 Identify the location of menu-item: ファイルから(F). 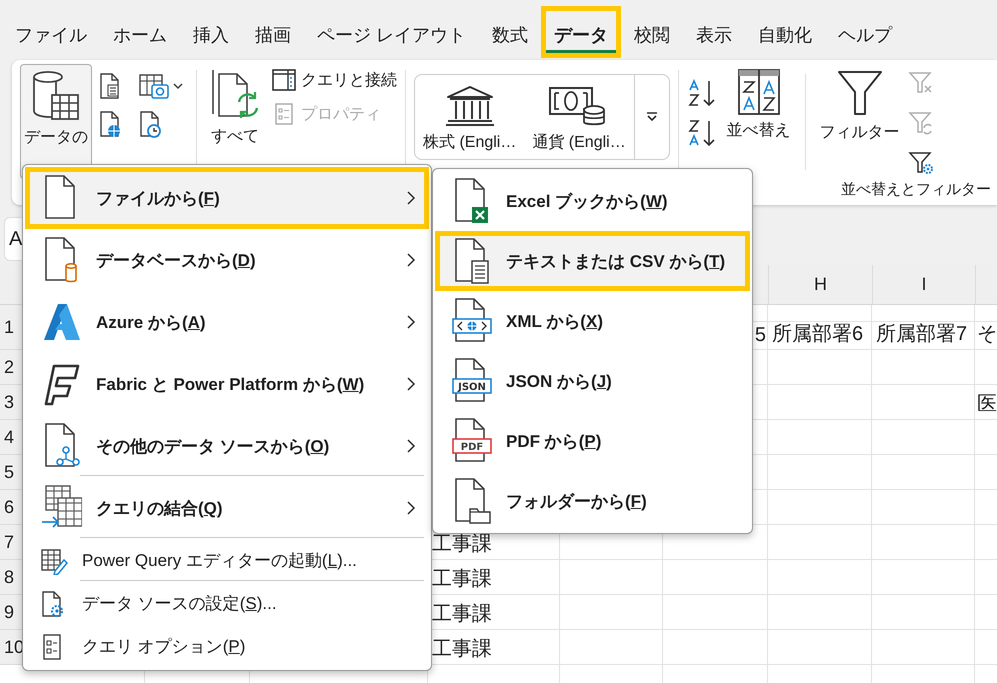
(227, 198).